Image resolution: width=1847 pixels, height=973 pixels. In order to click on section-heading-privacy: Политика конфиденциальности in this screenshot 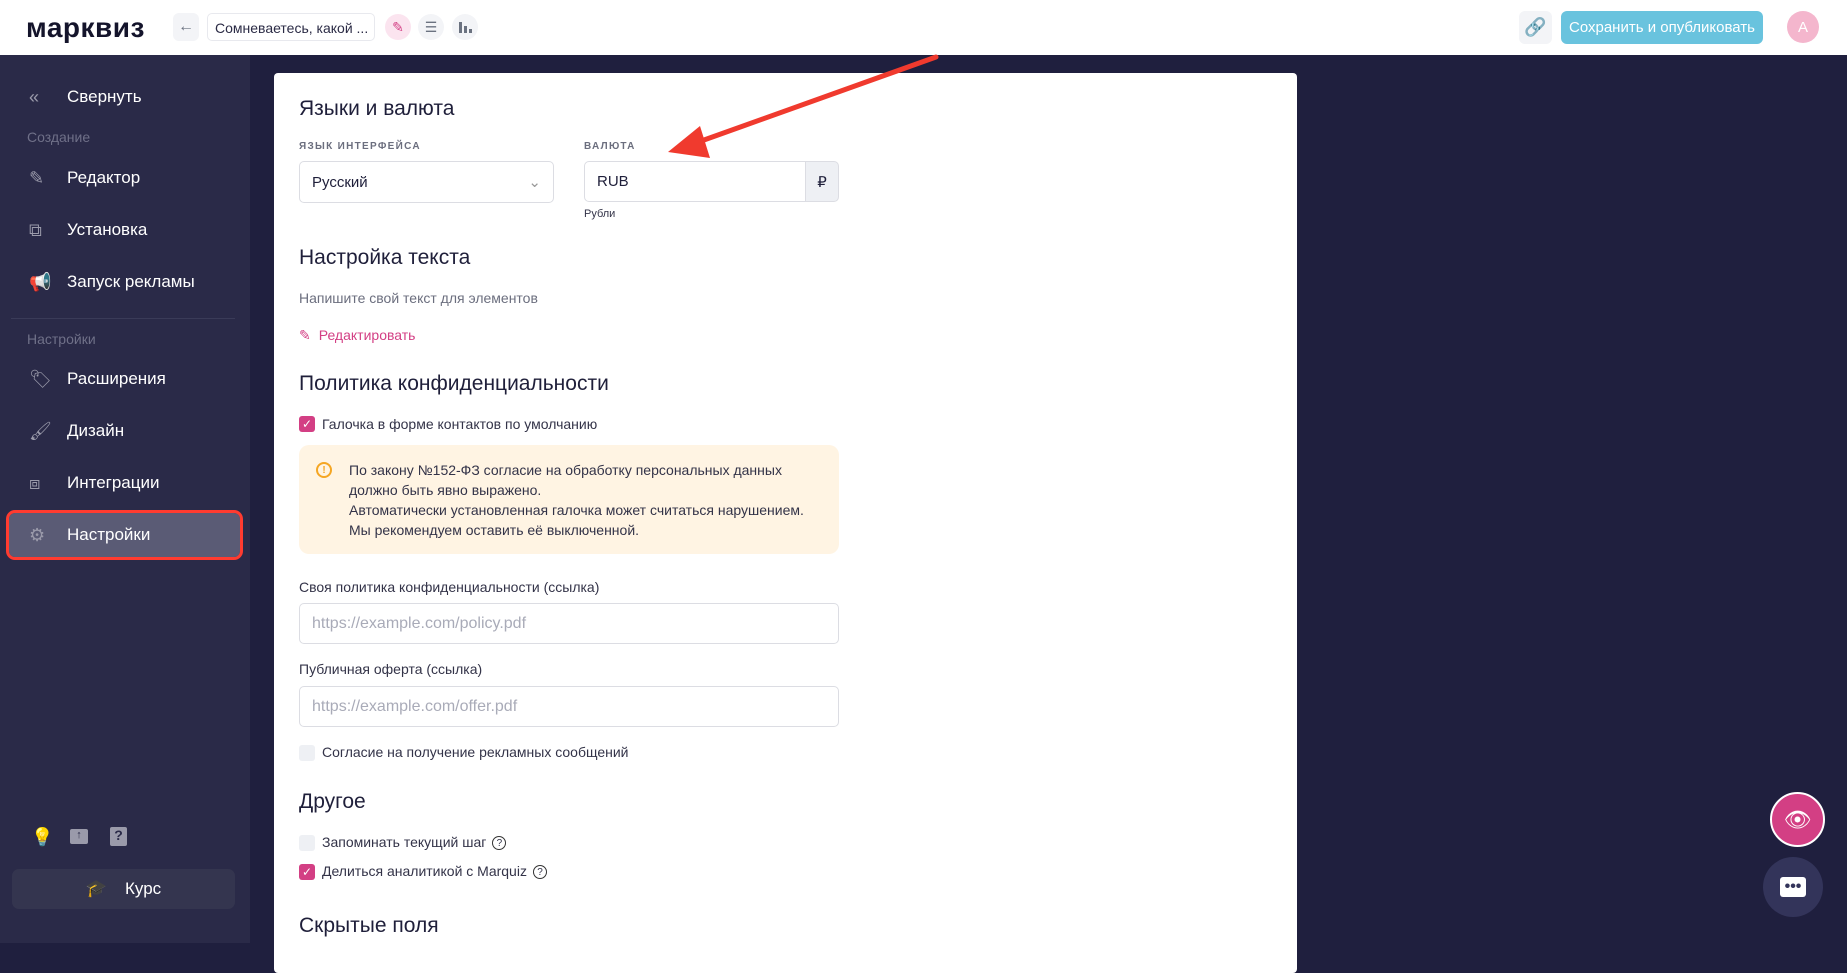, I will do `click(454, 383)`.